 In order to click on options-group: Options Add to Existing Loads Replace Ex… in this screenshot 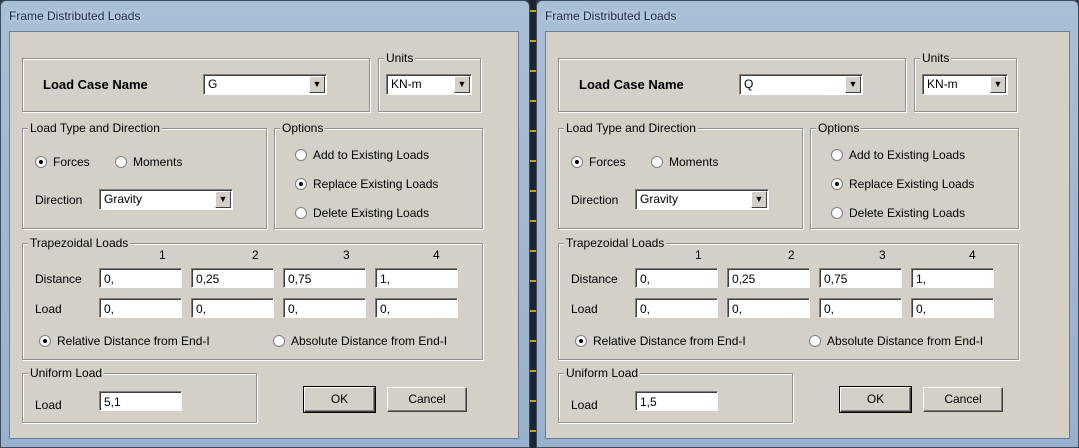, I will do `click(378, 175)`.